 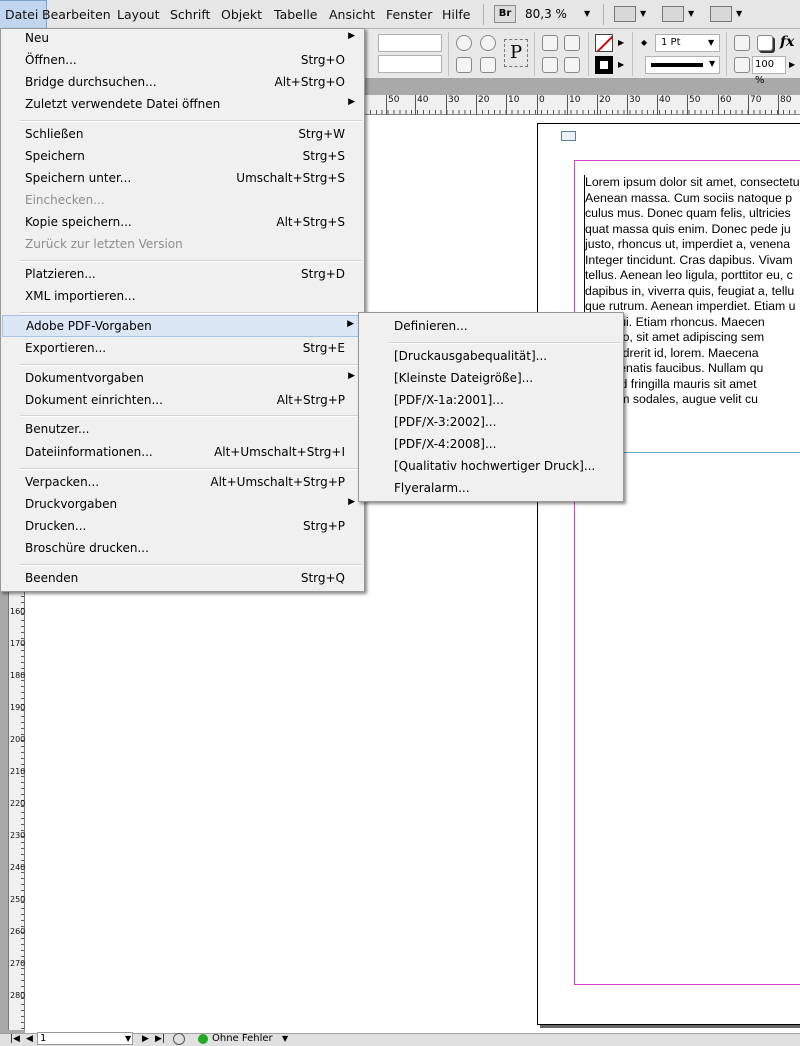 What do you see at coordinates (190, 14) in the screenshot?
I see `menu-schrift: Schrift` at bounding box center [190, 14].